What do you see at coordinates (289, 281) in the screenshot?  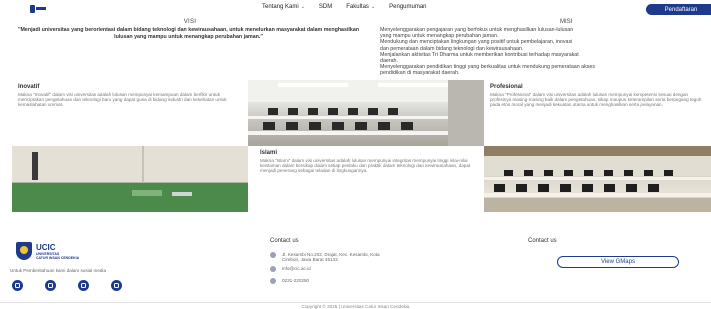 I see `contact-phone: 0231-220250` at bounding box center [289, 281].